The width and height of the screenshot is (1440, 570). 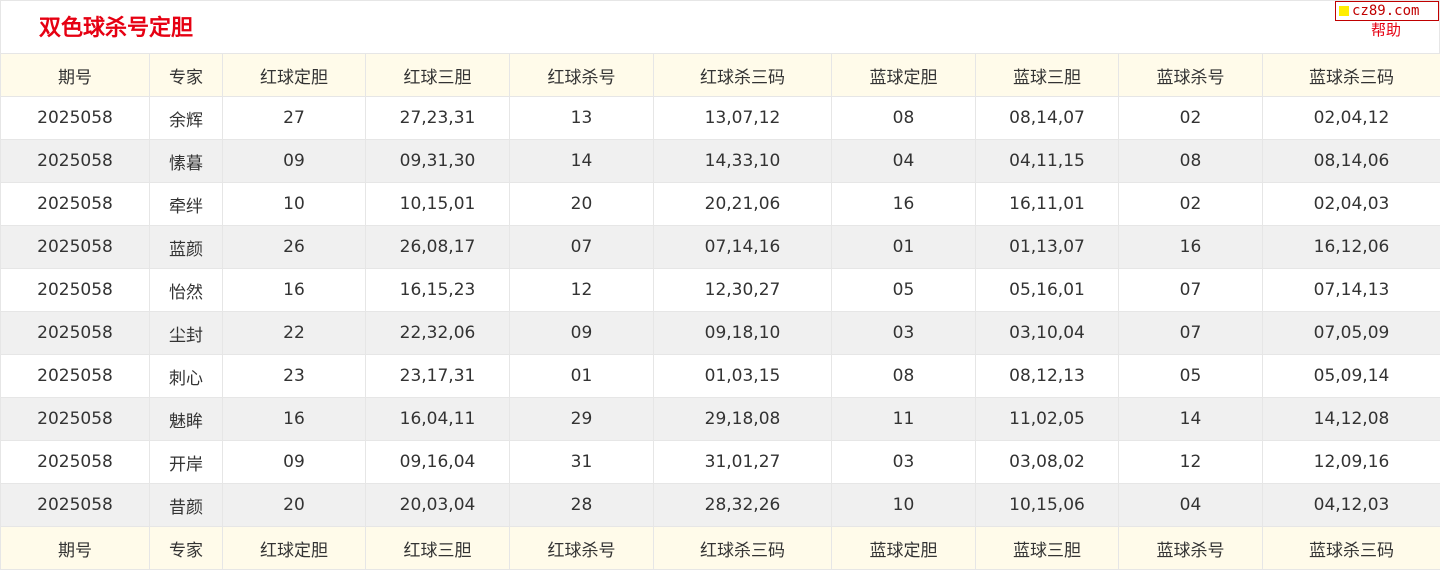 What do you see at coordinates (1351, 462) in the screenshot?
I see `cell-blue-kill-three: 12,09,16` at bounding box center [1351, 462].